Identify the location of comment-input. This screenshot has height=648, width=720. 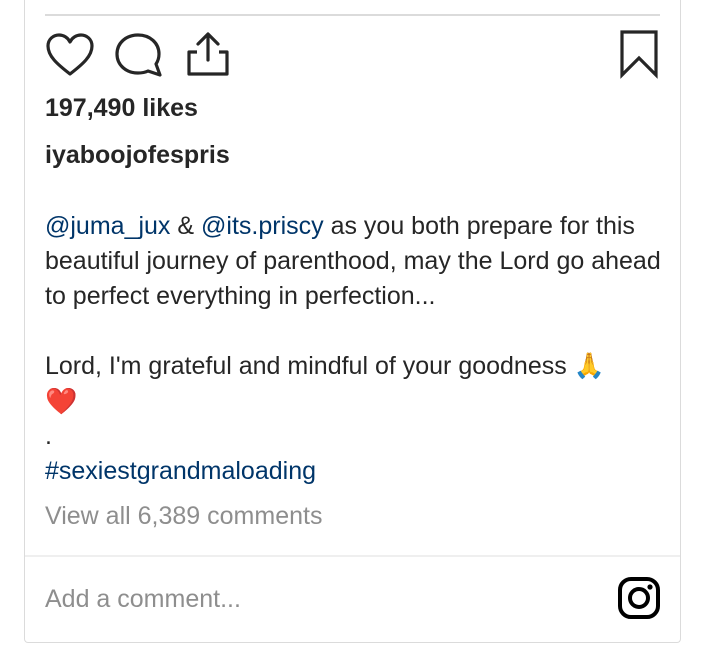
(315, 599).